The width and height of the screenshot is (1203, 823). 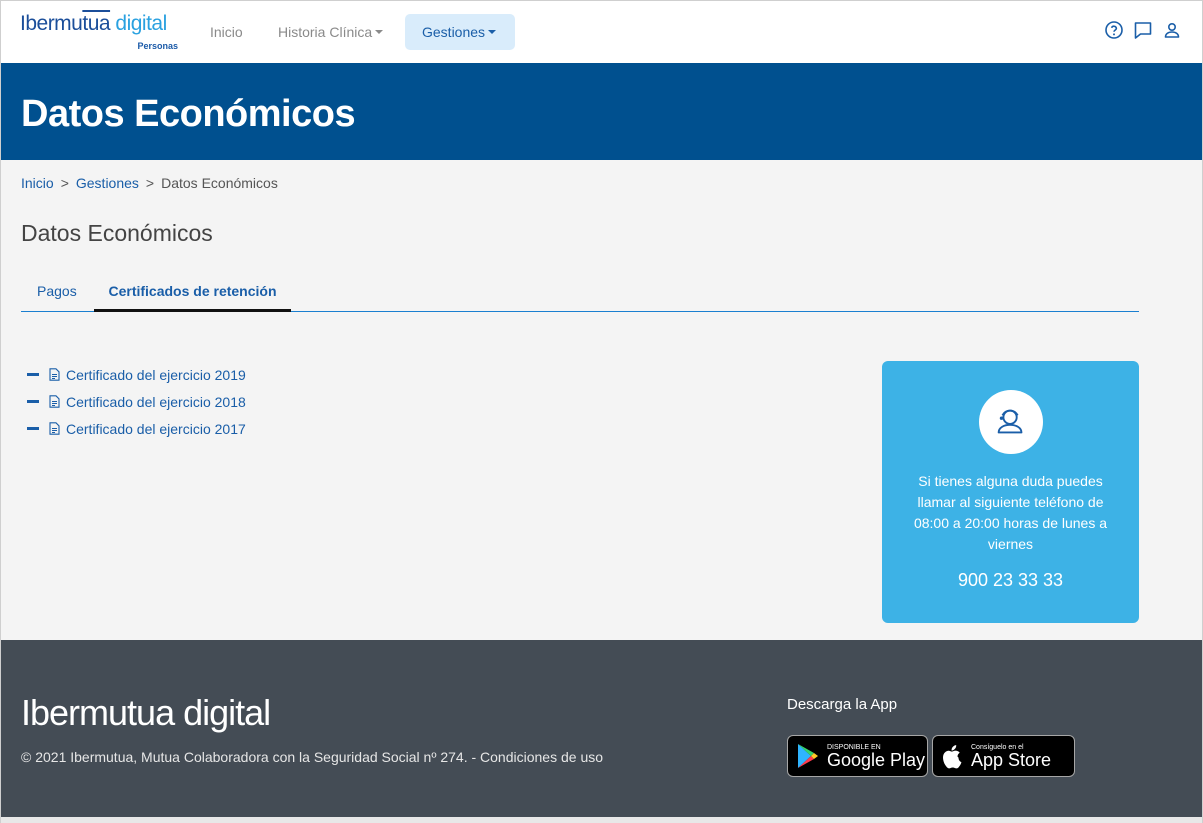 What do you see at coordinates (37, 183) in the screenshot?
I see `breadcrumb-inicio: Inicio` at bounding box center [37, 183].